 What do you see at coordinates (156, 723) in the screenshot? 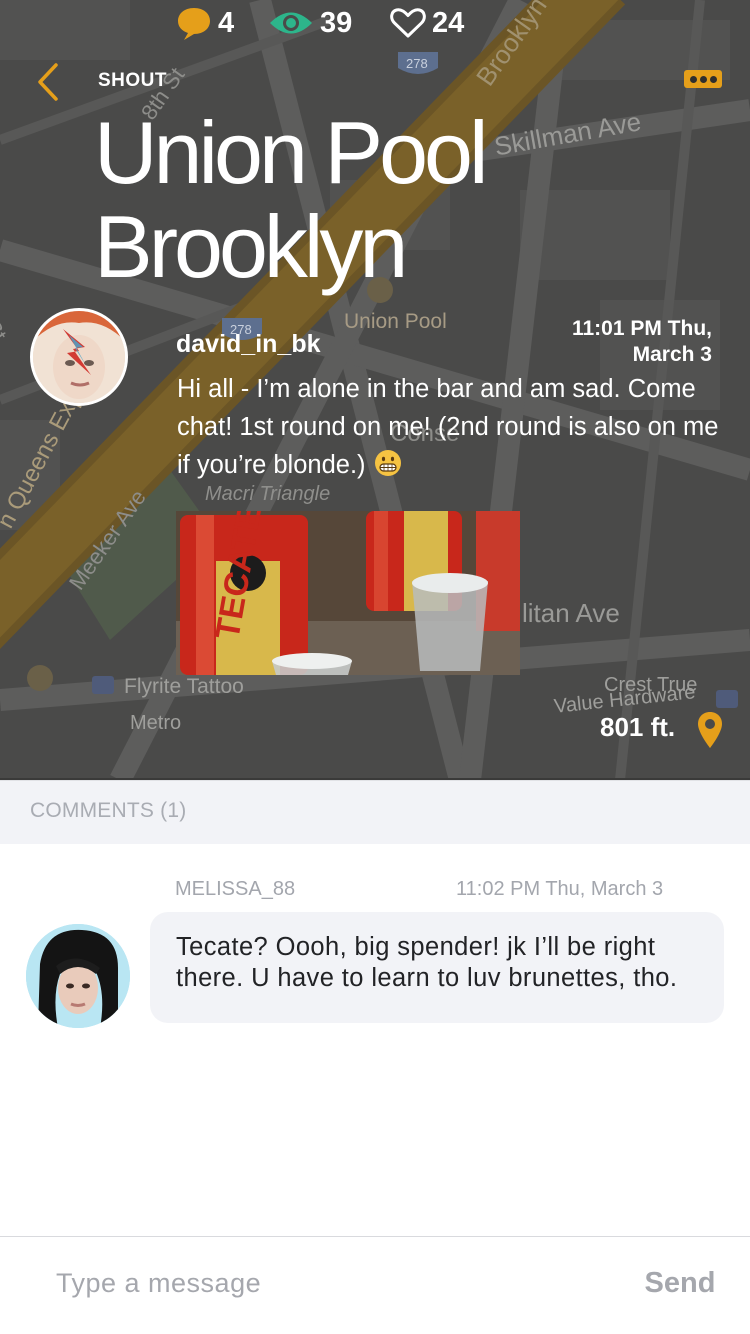
I see `map-label: Metro` at bounding box center [156, 723].